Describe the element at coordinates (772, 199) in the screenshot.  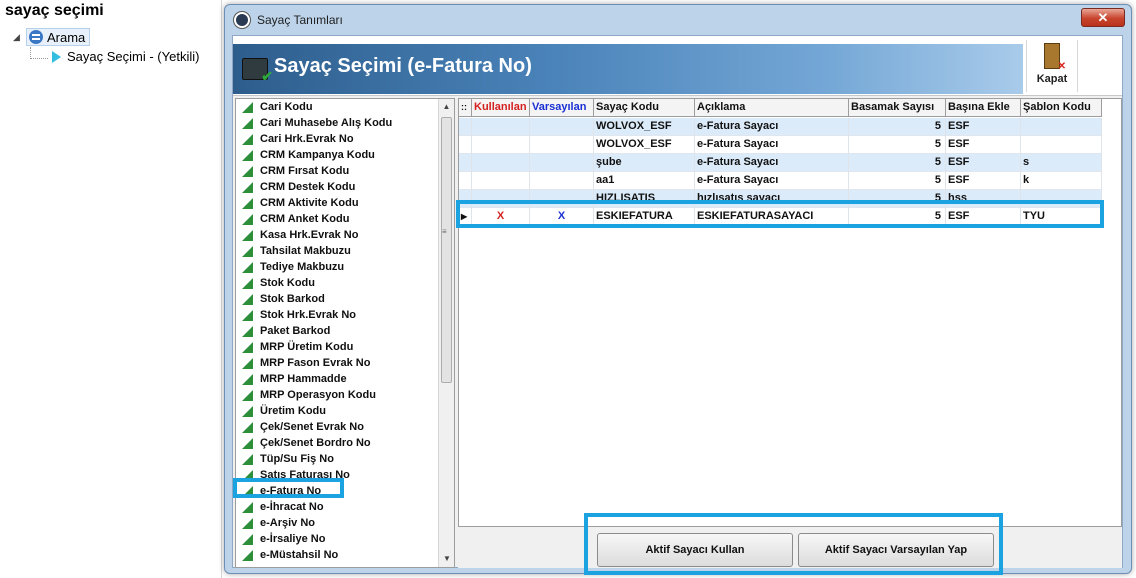
I see `cell-aciklama: hızlısatış sayacı` at that location.